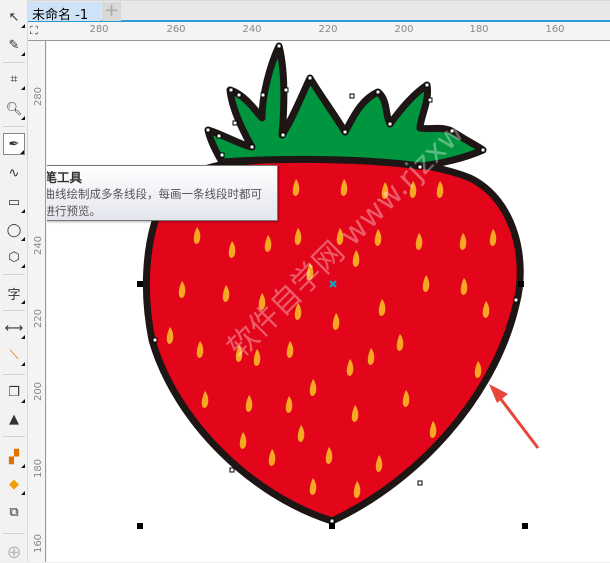 This screenshot has width=610, height=563. Describe the element at coordinates (14, 457) in the screenshot. I see `eyedropper-tool-icon: ▞` at that location.